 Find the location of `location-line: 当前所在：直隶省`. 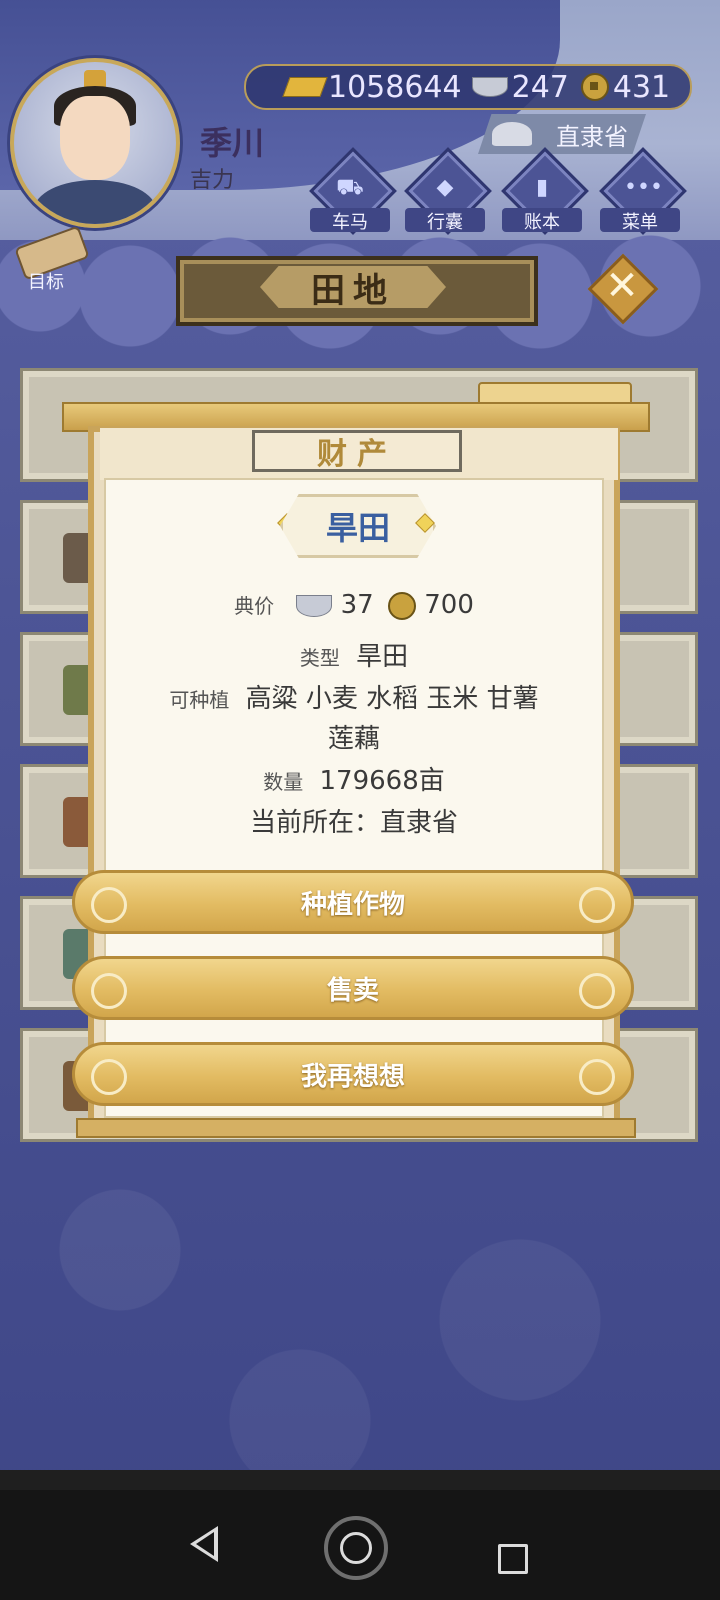

location-line: 当前所在：直隶省 is located at coordinates (354, 820).